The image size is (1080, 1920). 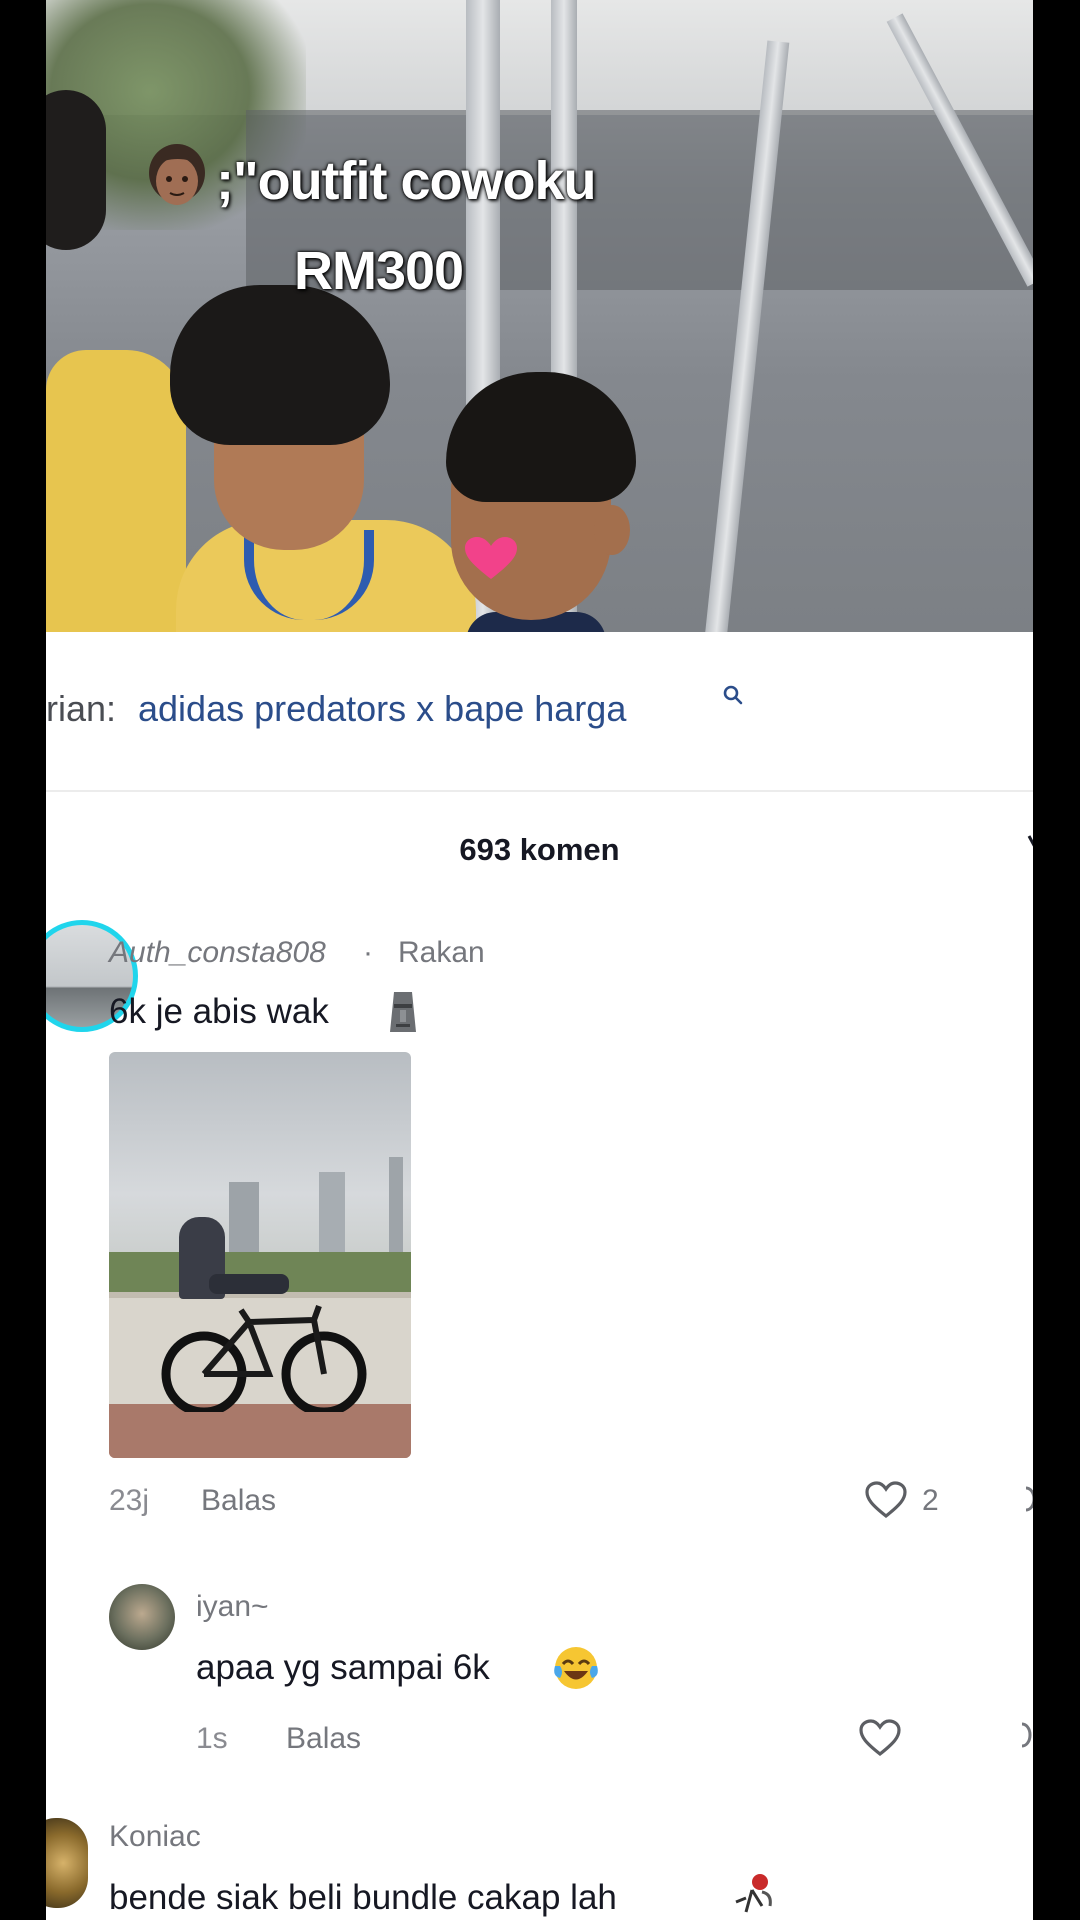 What do you see at coordinates (363, 1897) in the screenshot?
I see `comment-text: bende siak beli bundle cakap lah` at bounding box center [363, 1897].